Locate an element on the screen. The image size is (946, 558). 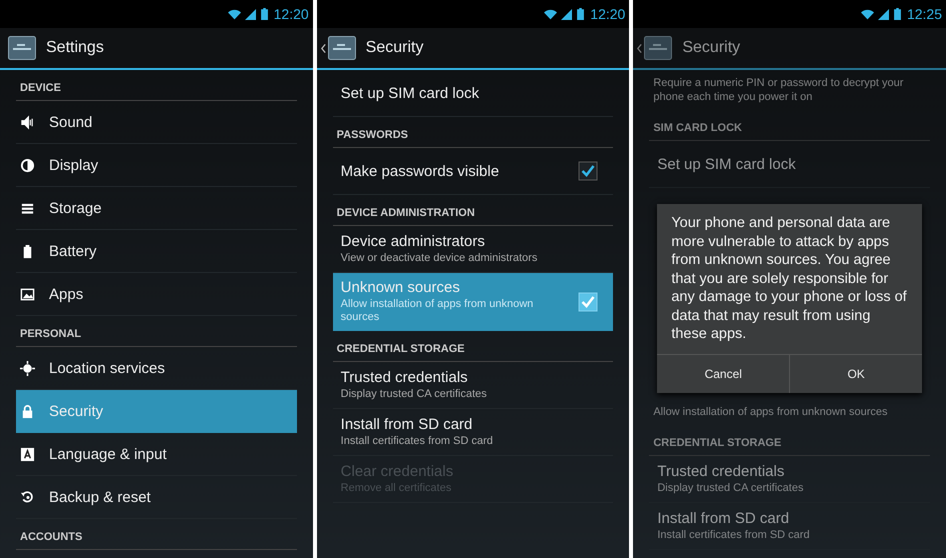
settings-row: Sound is located at coordinates (156, 122).